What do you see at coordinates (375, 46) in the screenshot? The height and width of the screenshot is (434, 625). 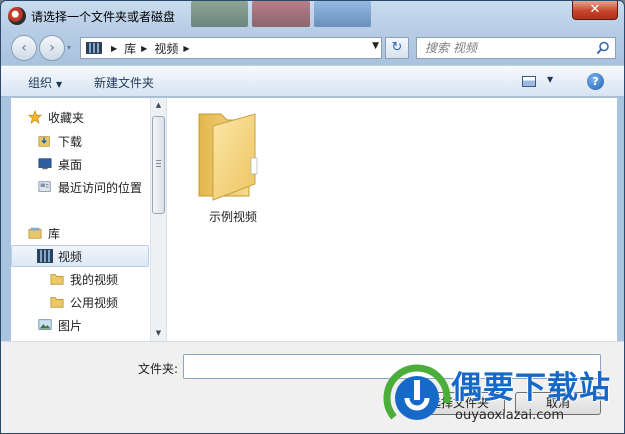 I see `address-dropdown-icon: ▼` at bounding box center [375, 46].